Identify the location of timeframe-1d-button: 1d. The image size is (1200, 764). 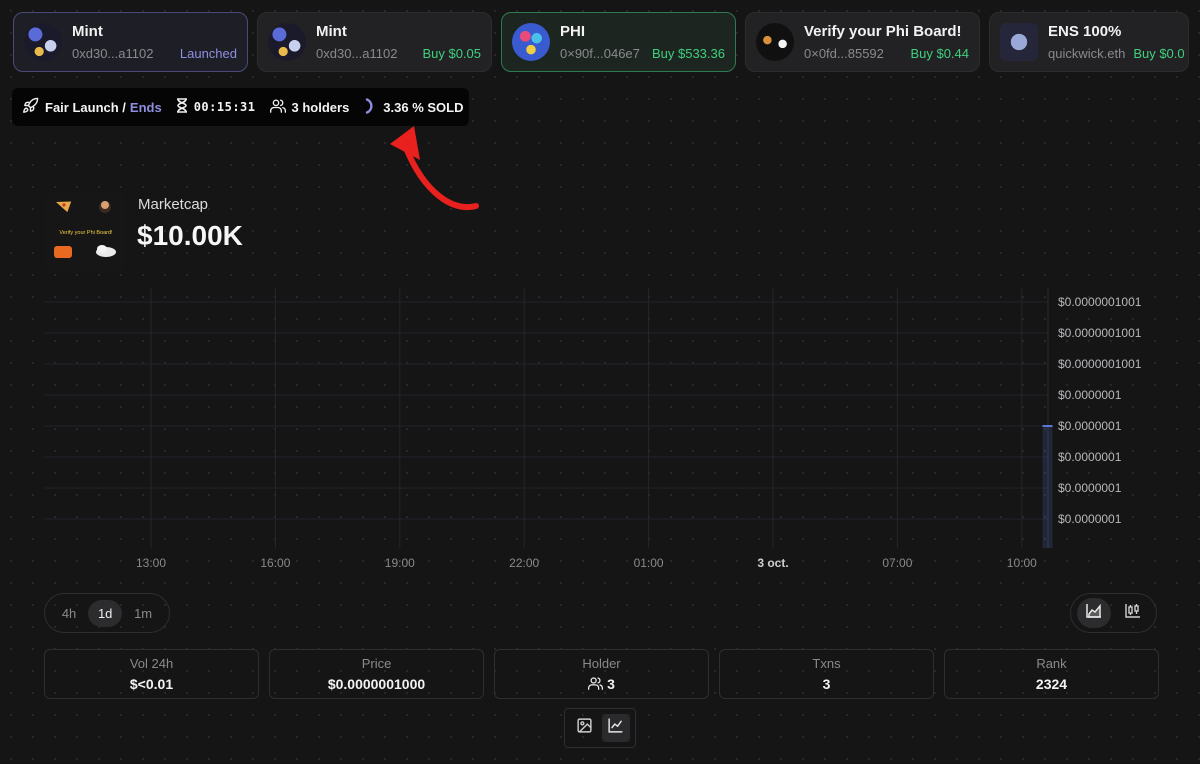
(105, 613).